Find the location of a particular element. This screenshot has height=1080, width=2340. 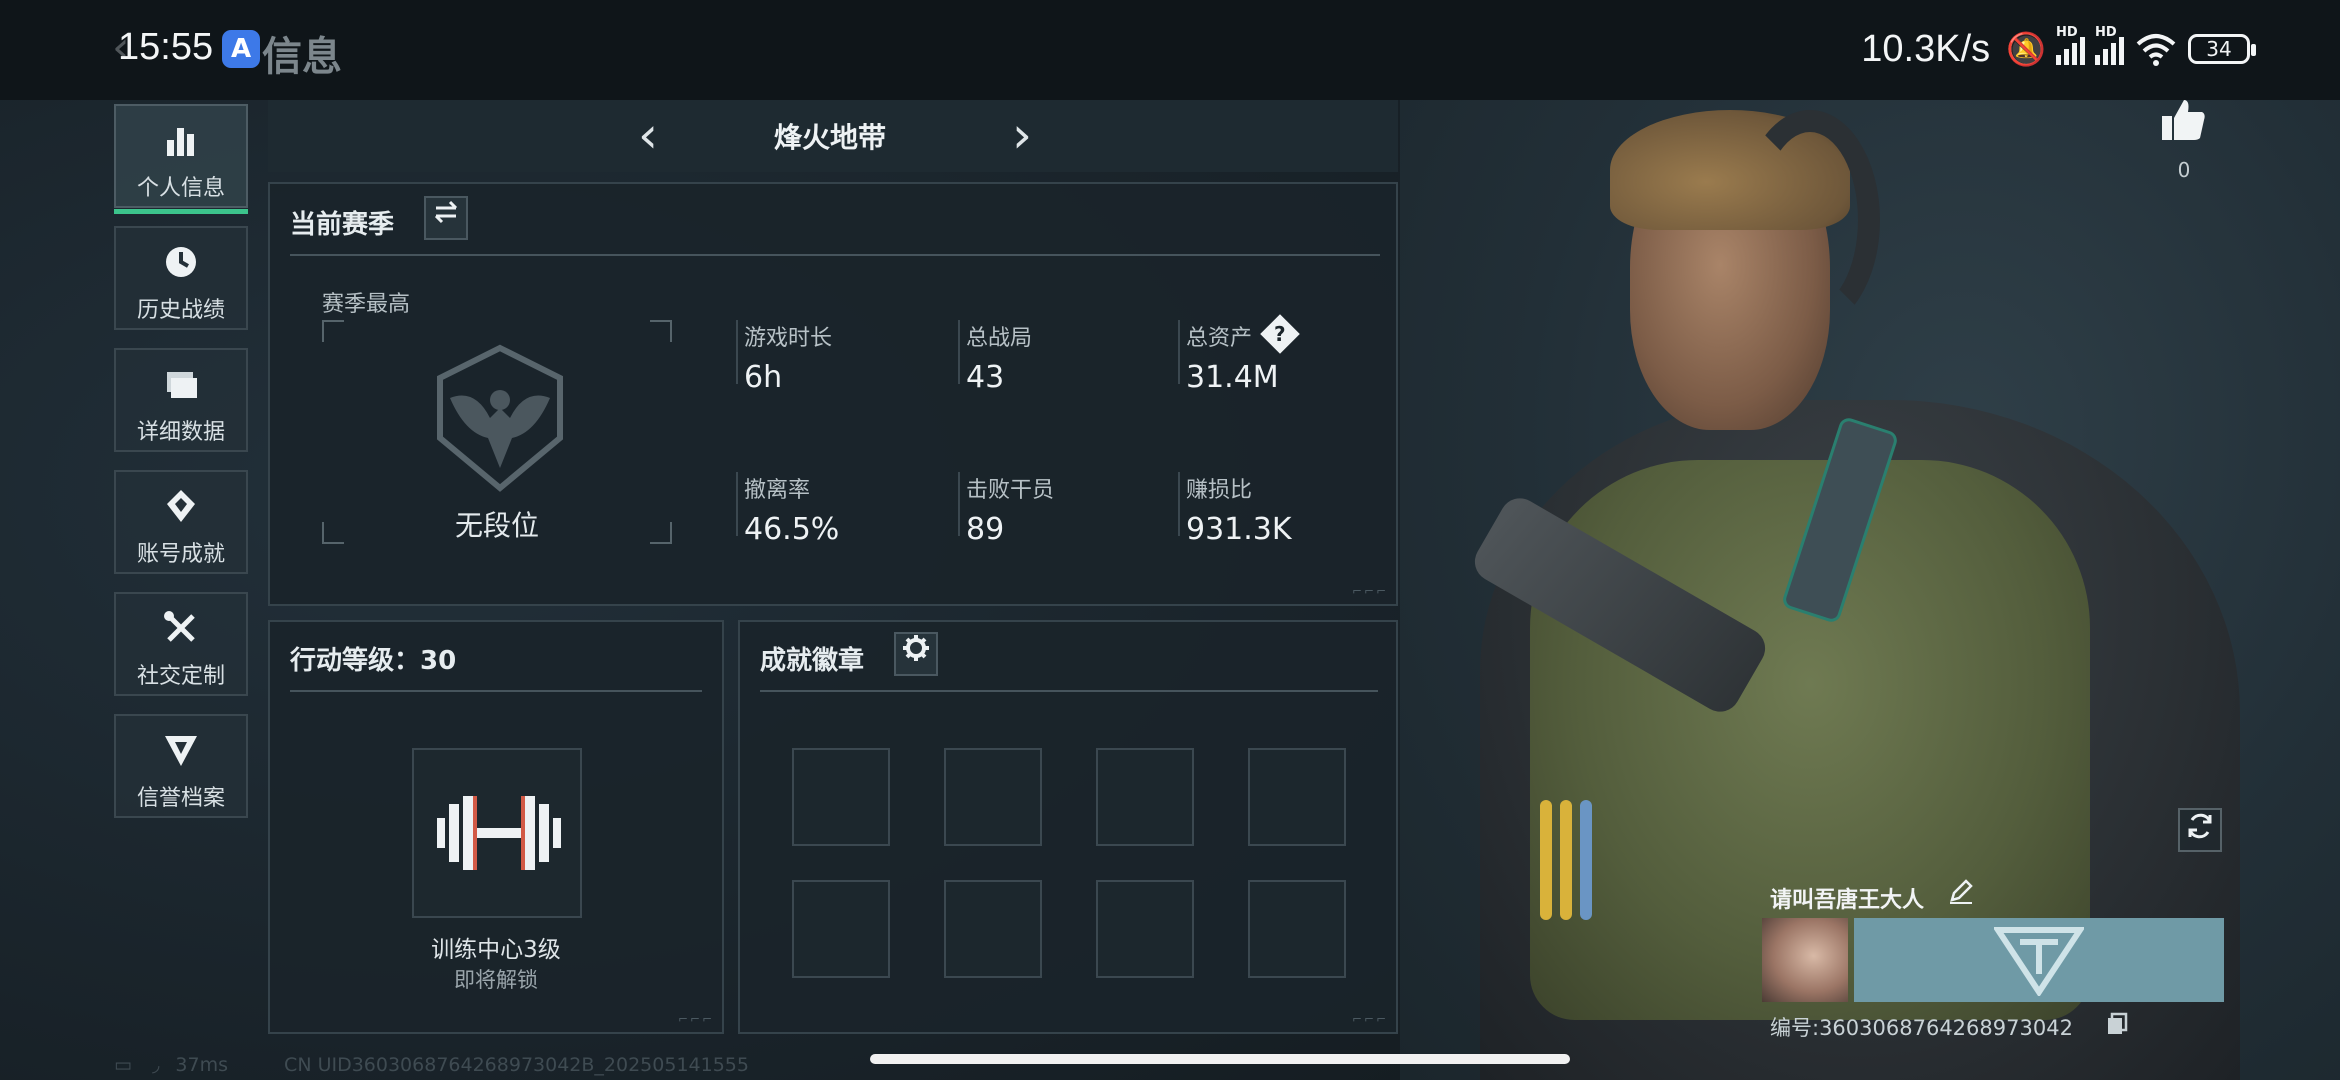

refresh-icon is located at coordinates (2200, 826).